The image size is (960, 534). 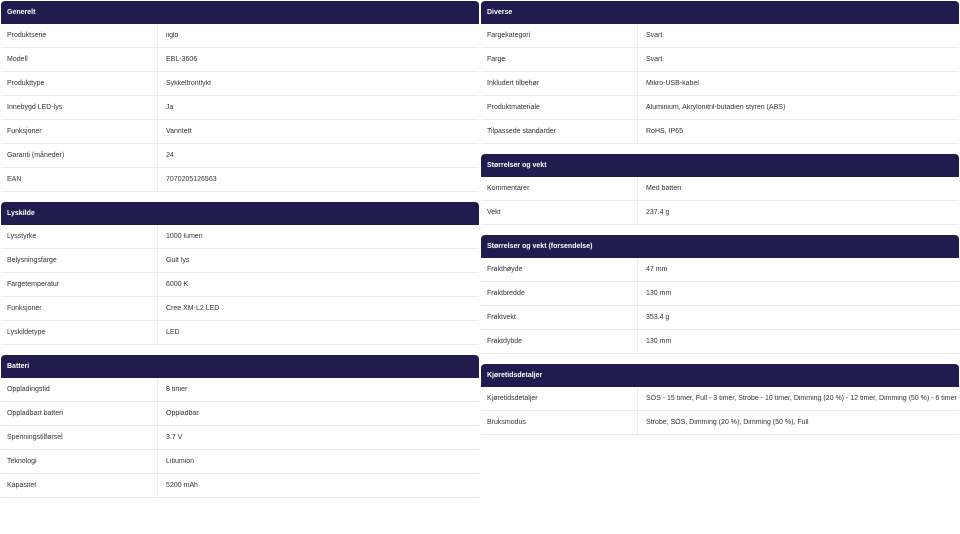 I want to click on spec-label: Belysningsfarge, so click(x=79, y=260).